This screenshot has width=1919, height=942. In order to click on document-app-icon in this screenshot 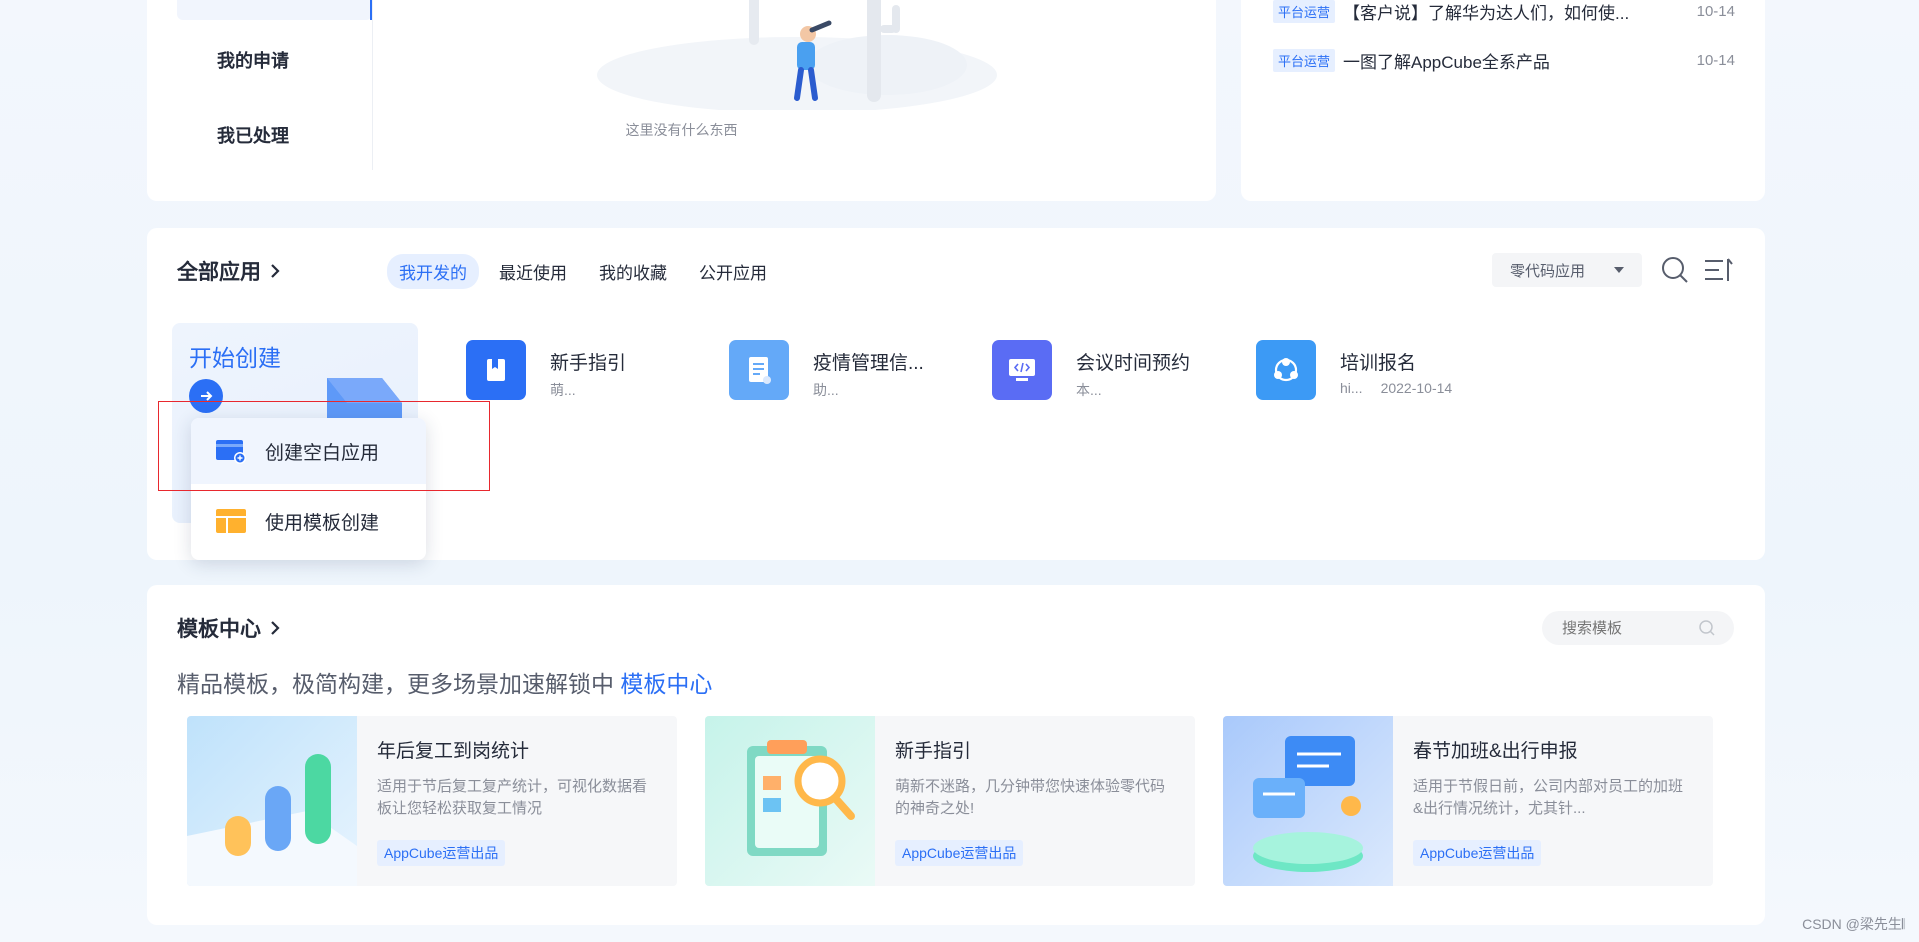, I will do `click(759, 370)`.